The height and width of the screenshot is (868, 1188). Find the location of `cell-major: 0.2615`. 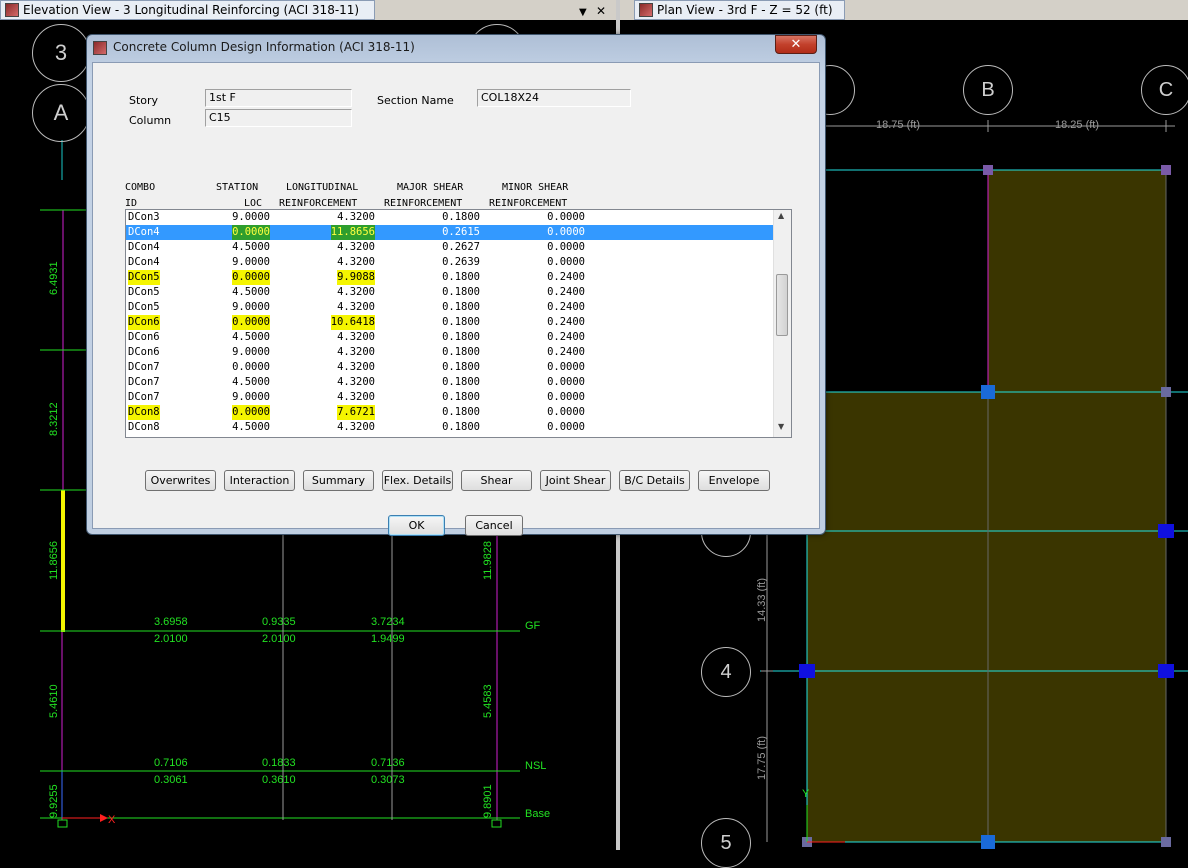

cell-major: 0.2615 is located at coordinates (461, 232).